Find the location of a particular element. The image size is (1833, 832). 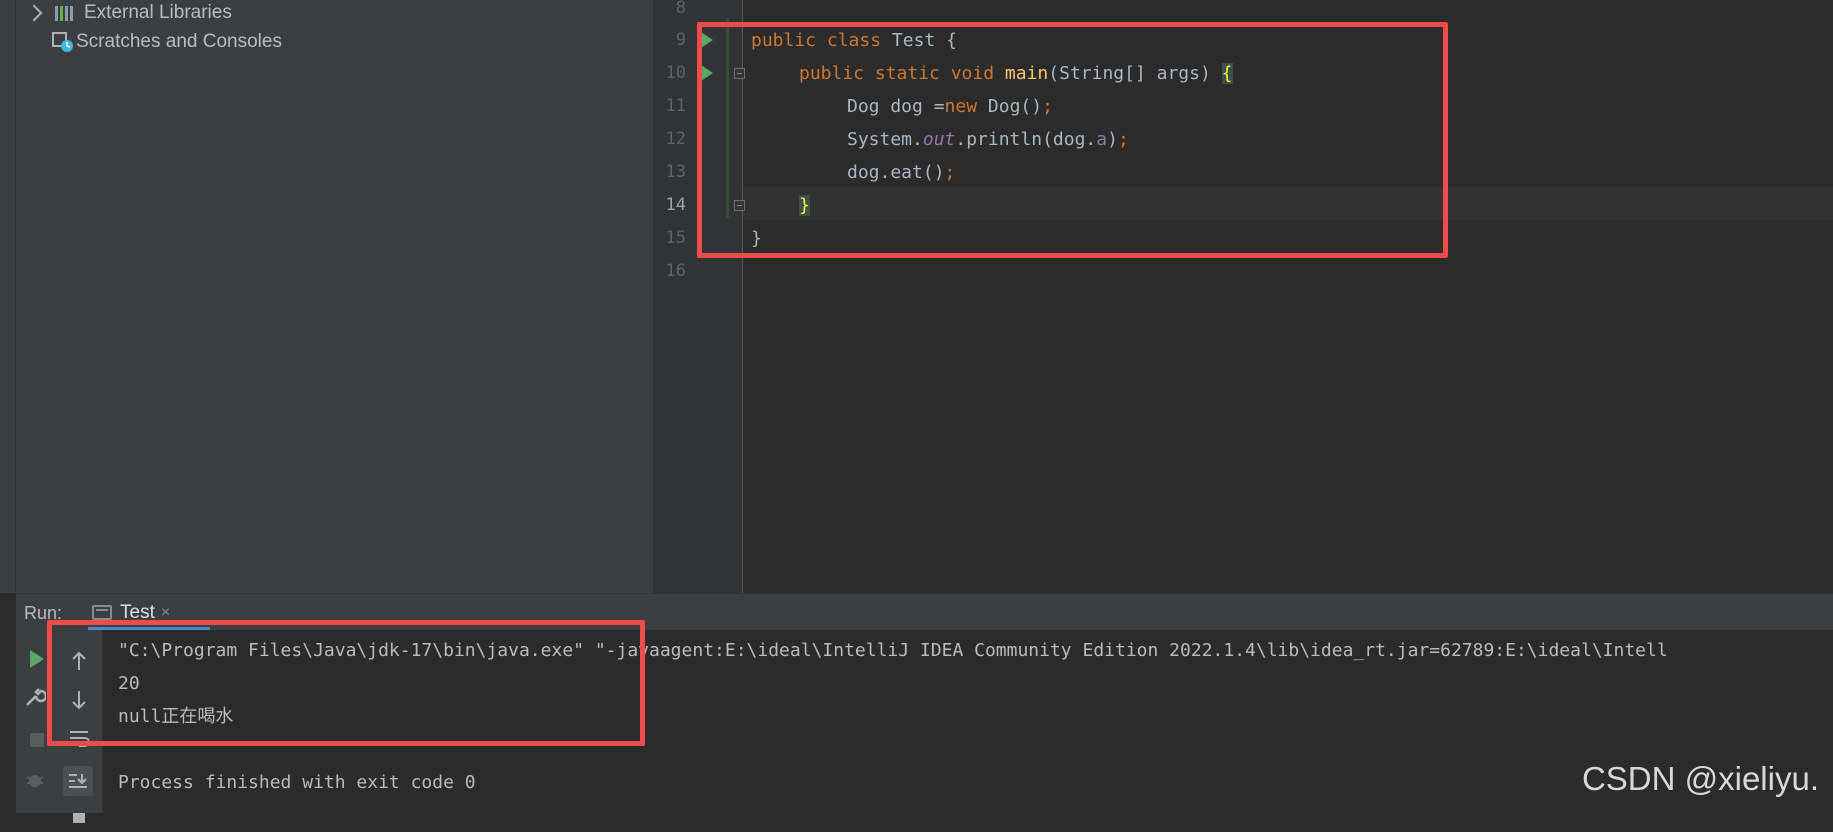

bug-icon is located at coordinates (35, 781).